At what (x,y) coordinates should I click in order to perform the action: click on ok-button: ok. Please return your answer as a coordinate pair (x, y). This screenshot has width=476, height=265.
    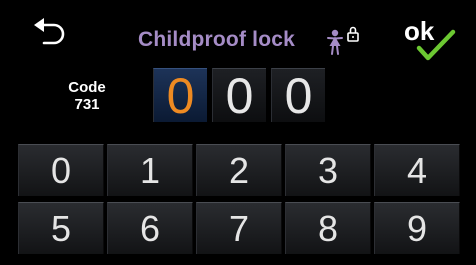
    Looking at the image, I should click on (431, 42).